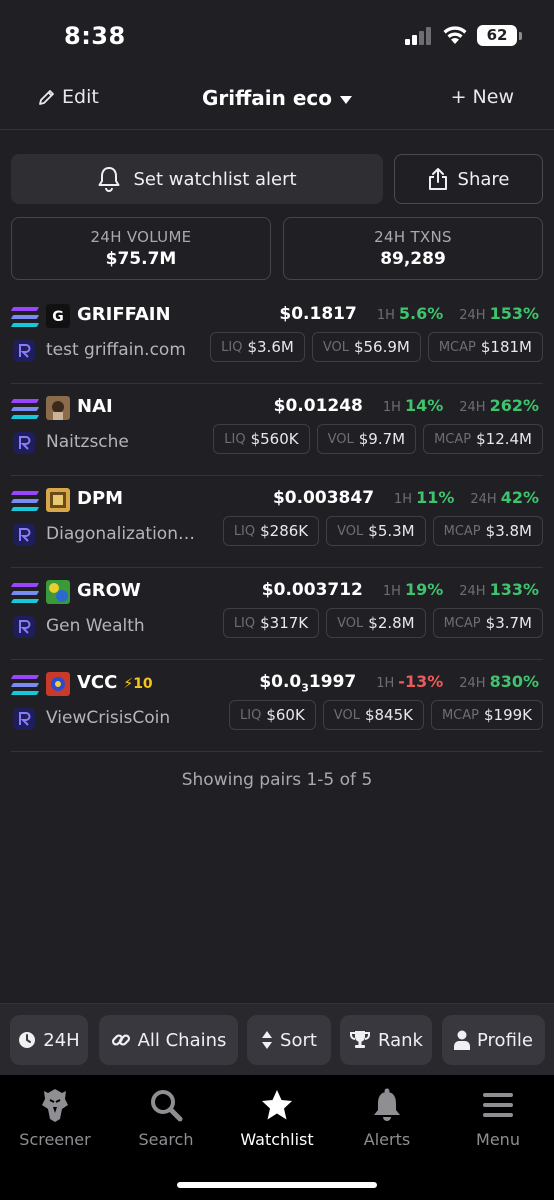 This screenshot has height=1200, width=554. I want to click on user-icon, so click(462, 1040).